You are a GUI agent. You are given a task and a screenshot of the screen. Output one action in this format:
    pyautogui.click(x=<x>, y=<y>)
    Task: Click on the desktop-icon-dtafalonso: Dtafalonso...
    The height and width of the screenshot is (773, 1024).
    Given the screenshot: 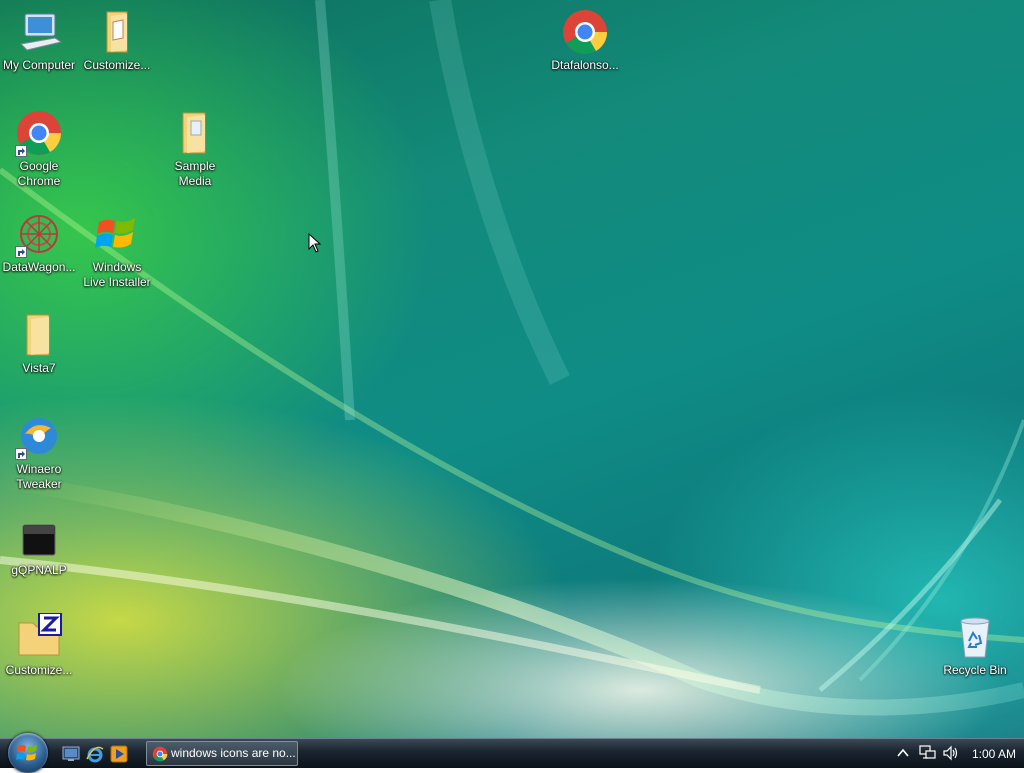 What is the action you would take?
    pyautogui.click(x=585, y=40)
    